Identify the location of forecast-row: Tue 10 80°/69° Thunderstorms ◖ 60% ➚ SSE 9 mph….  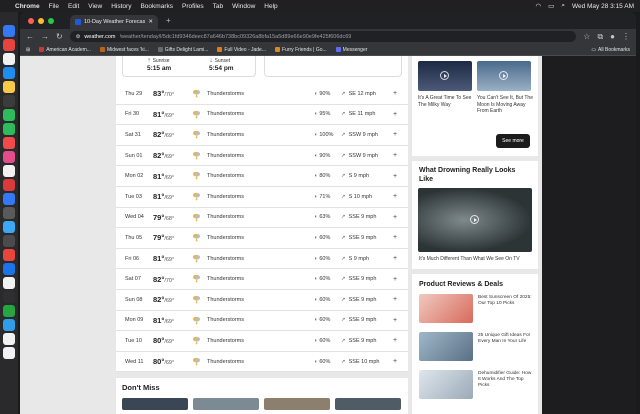
(262, 341).